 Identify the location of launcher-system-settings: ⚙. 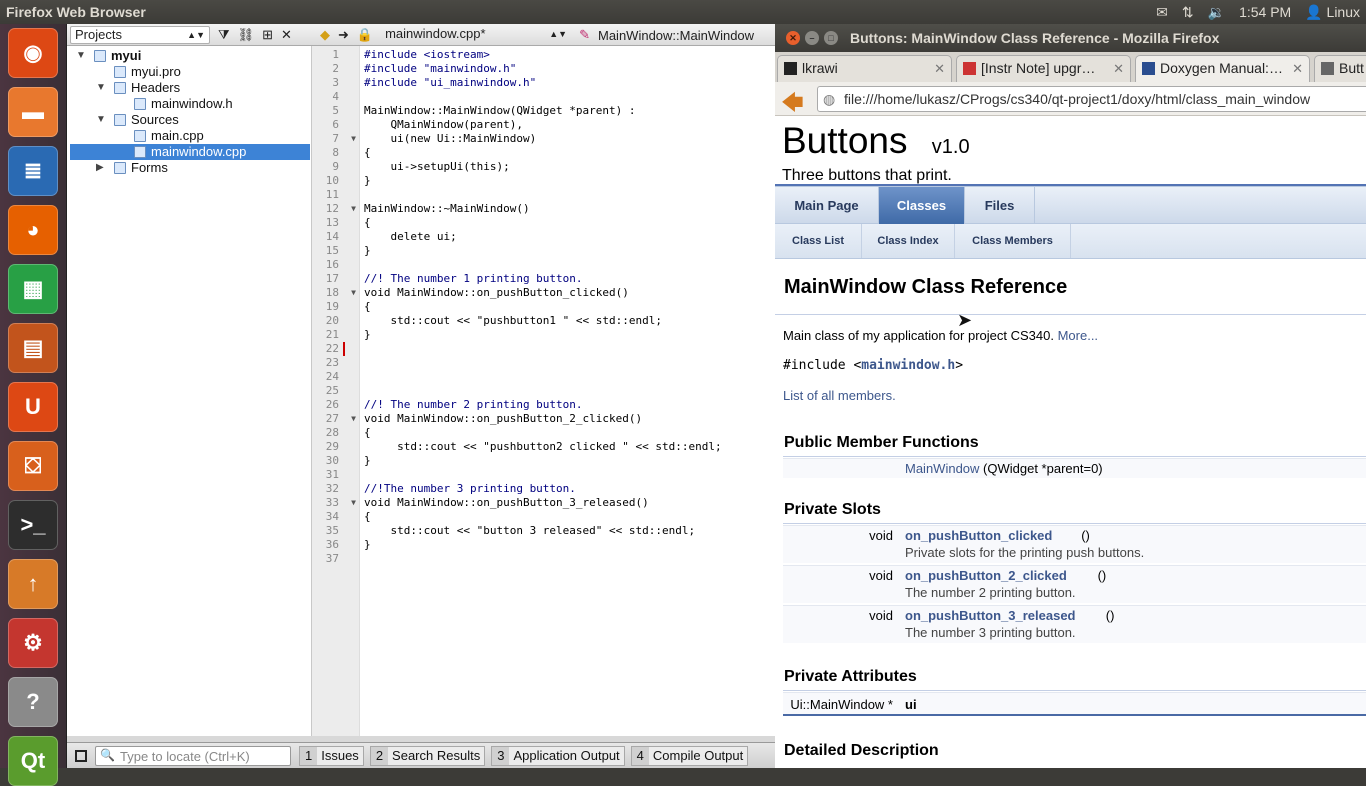
(33, 643).